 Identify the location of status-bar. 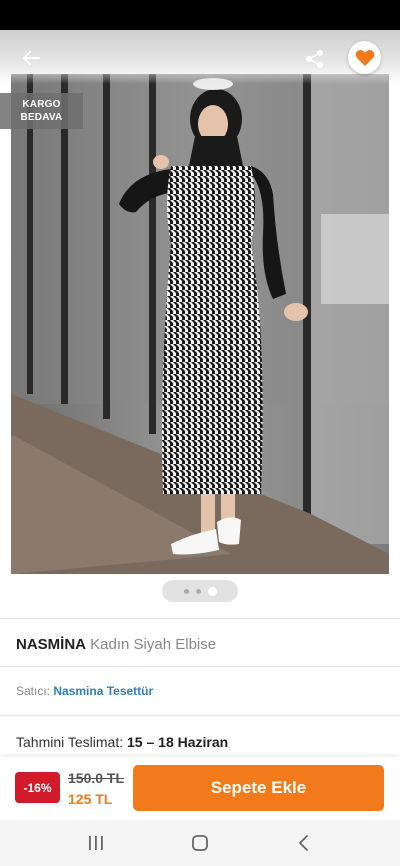
(200, 15).